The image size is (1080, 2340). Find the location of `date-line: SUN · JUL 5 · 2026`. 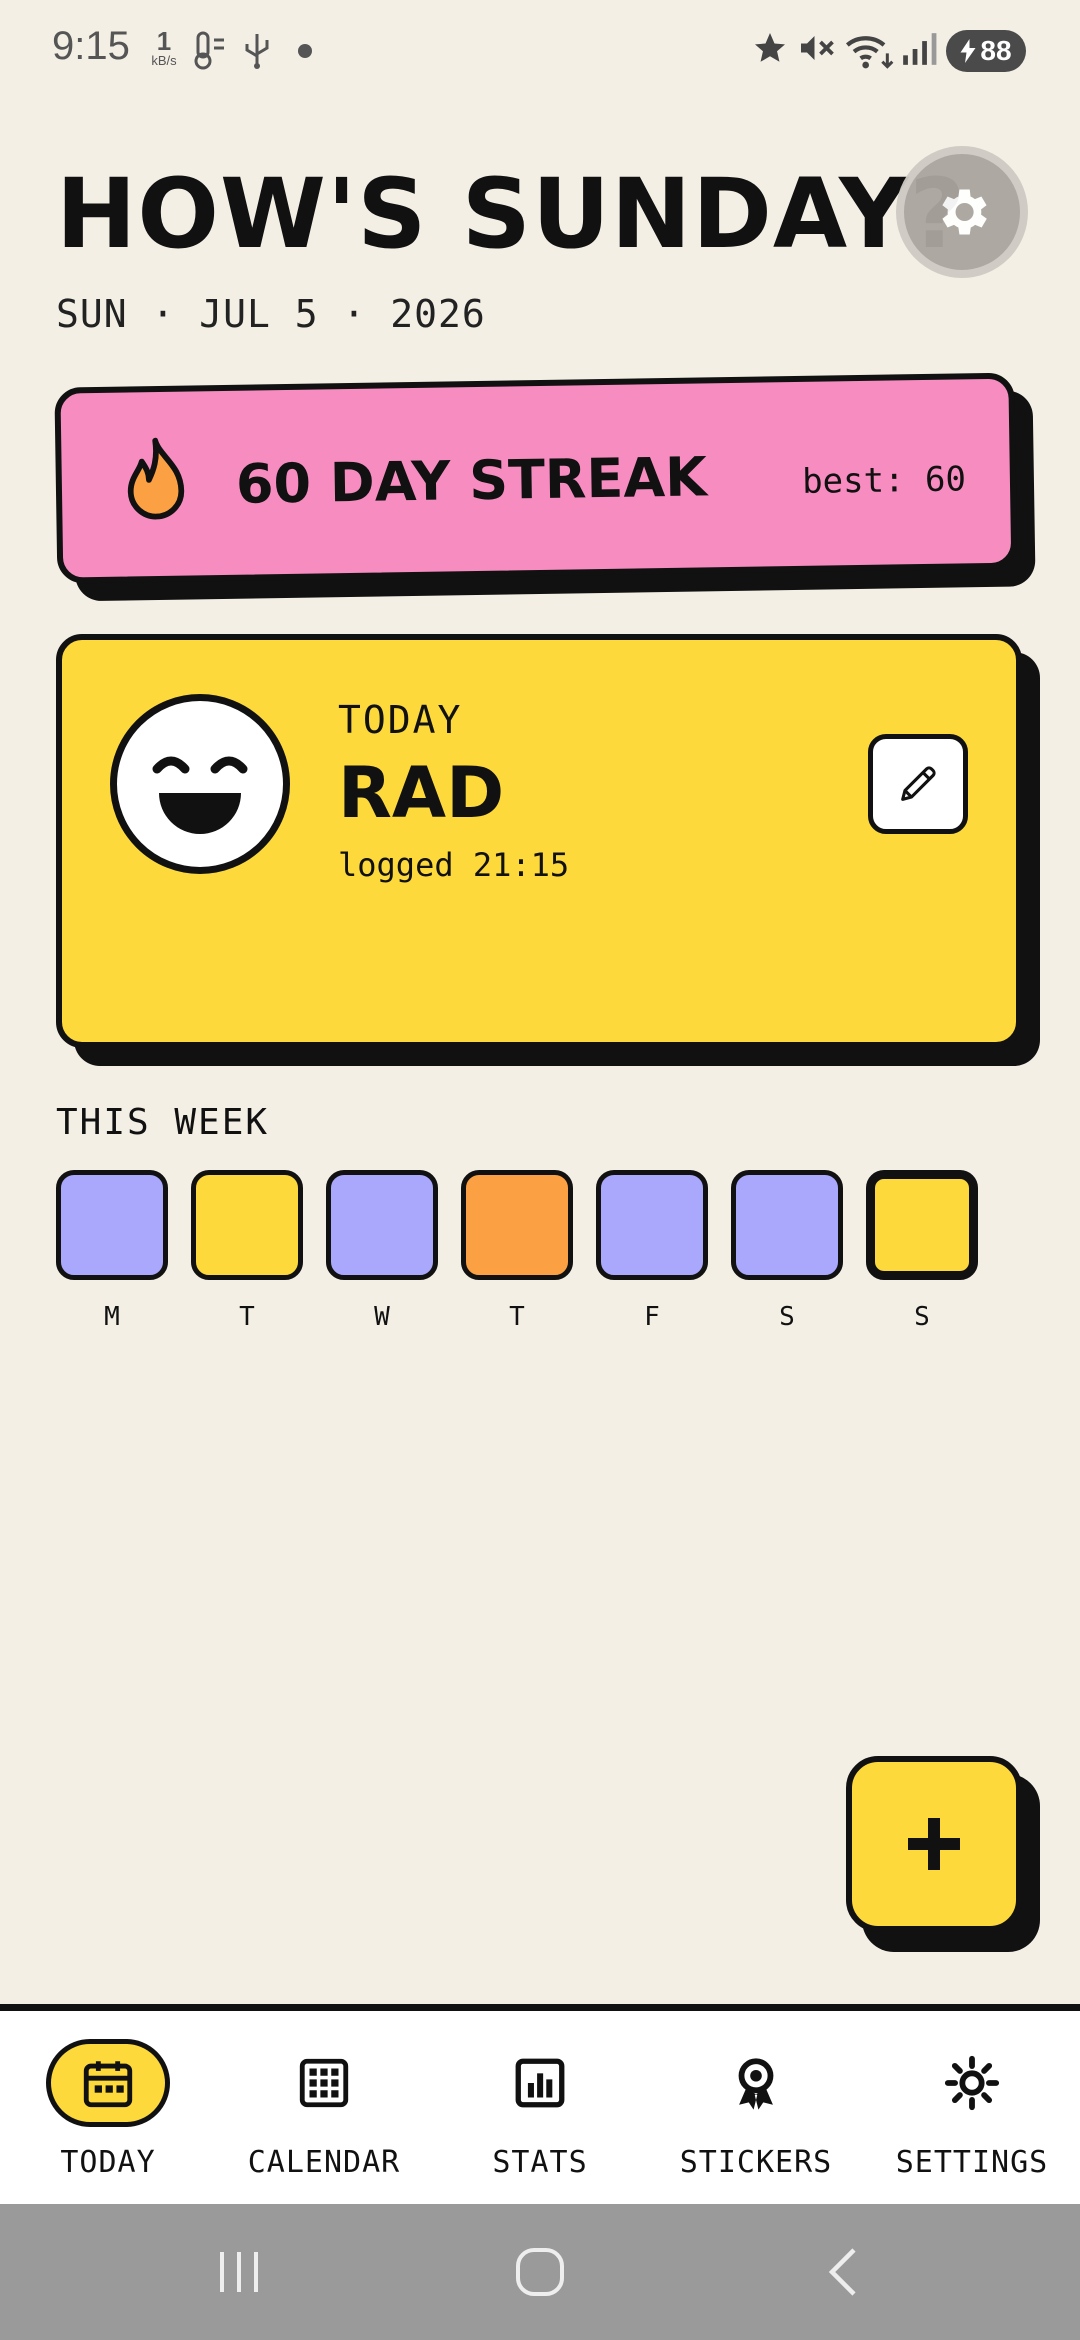

date-line: SUN · JUL 5 · 2026 is located at coordinates (271, 314).